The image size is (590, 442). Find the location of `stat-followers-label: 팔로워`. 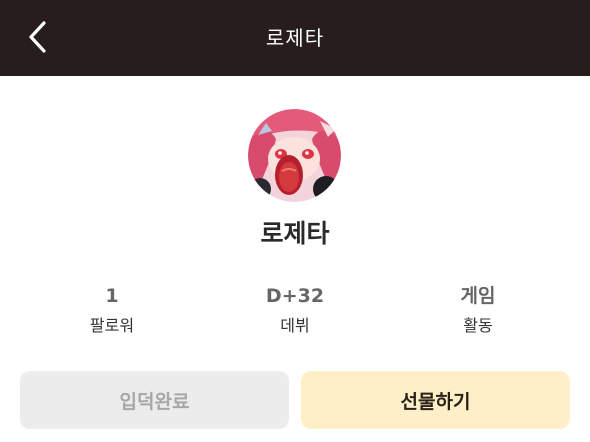

stat-followers-label: 팔로워 is located at coordinates (112, 325).